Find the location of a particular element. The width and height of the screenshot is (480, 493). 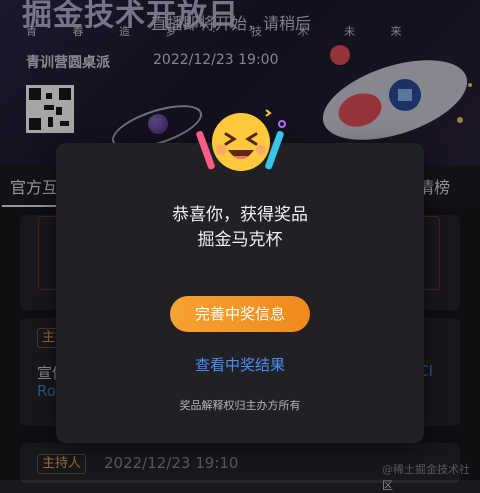

celebration-emoji-icon is located at coordinates (241, 140).